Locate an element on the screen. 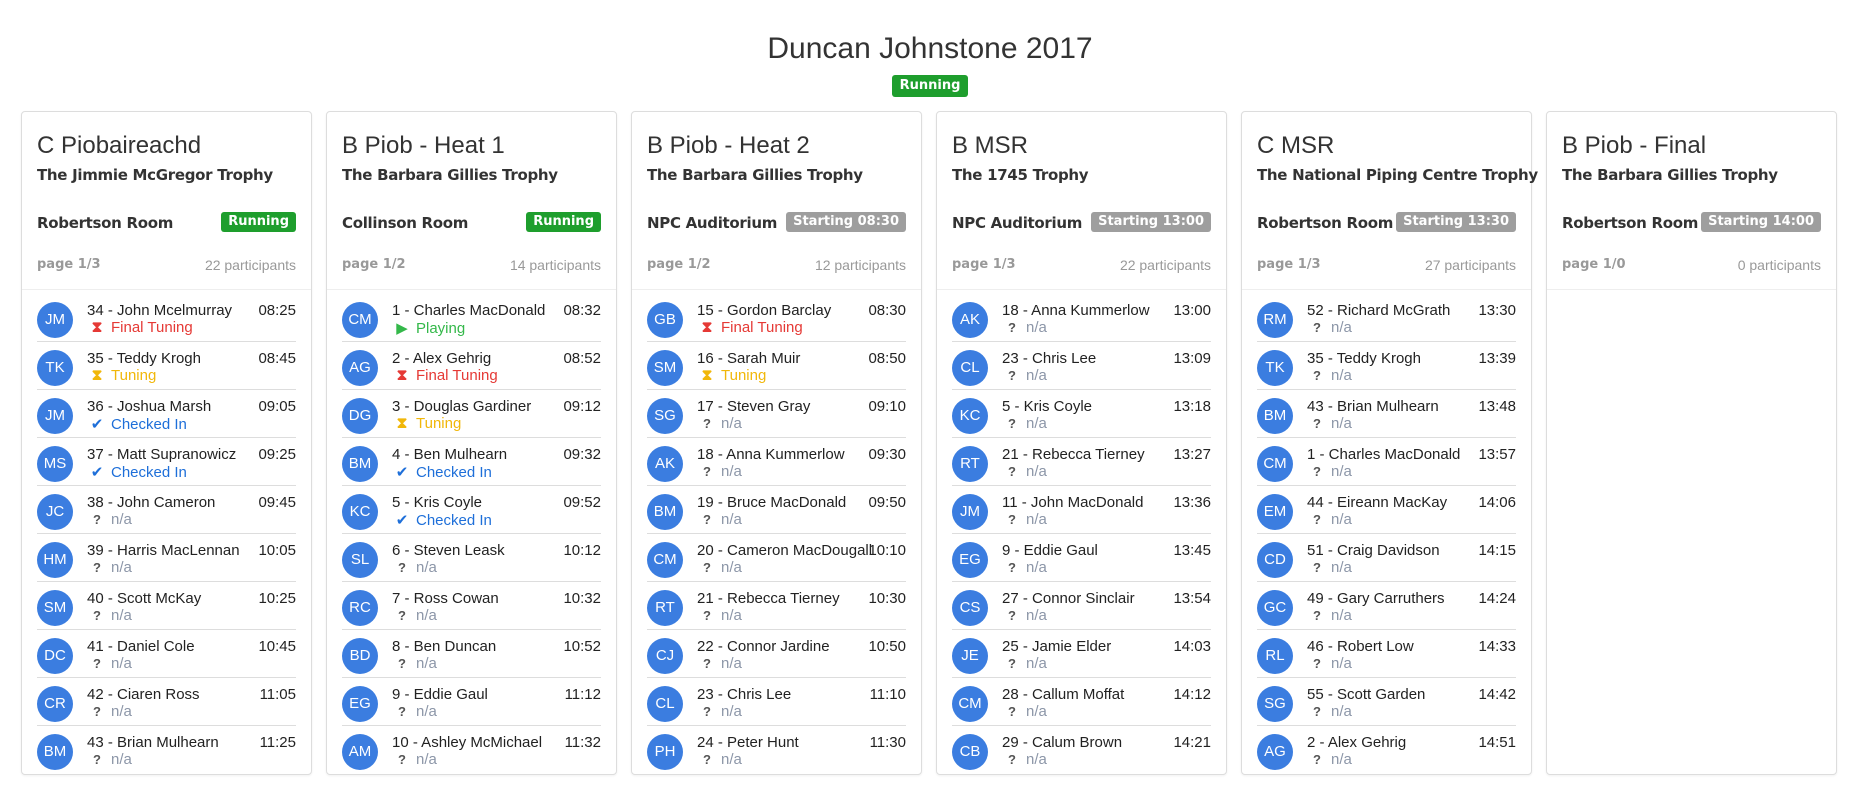 The width and height of the screenshot is (1860, 806). participant-time: 14:06 is located at coordinates (1497, 502).